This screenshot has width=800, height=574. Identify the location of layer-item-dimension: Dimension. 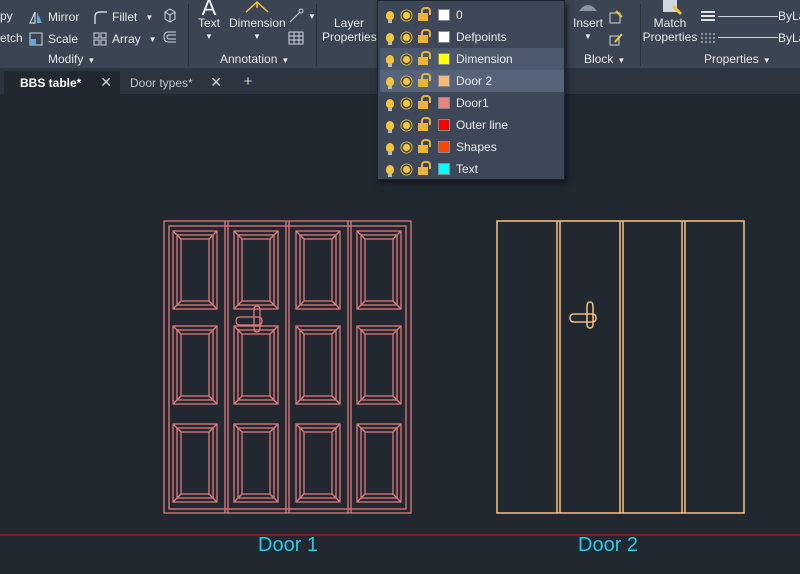
(472, 59).